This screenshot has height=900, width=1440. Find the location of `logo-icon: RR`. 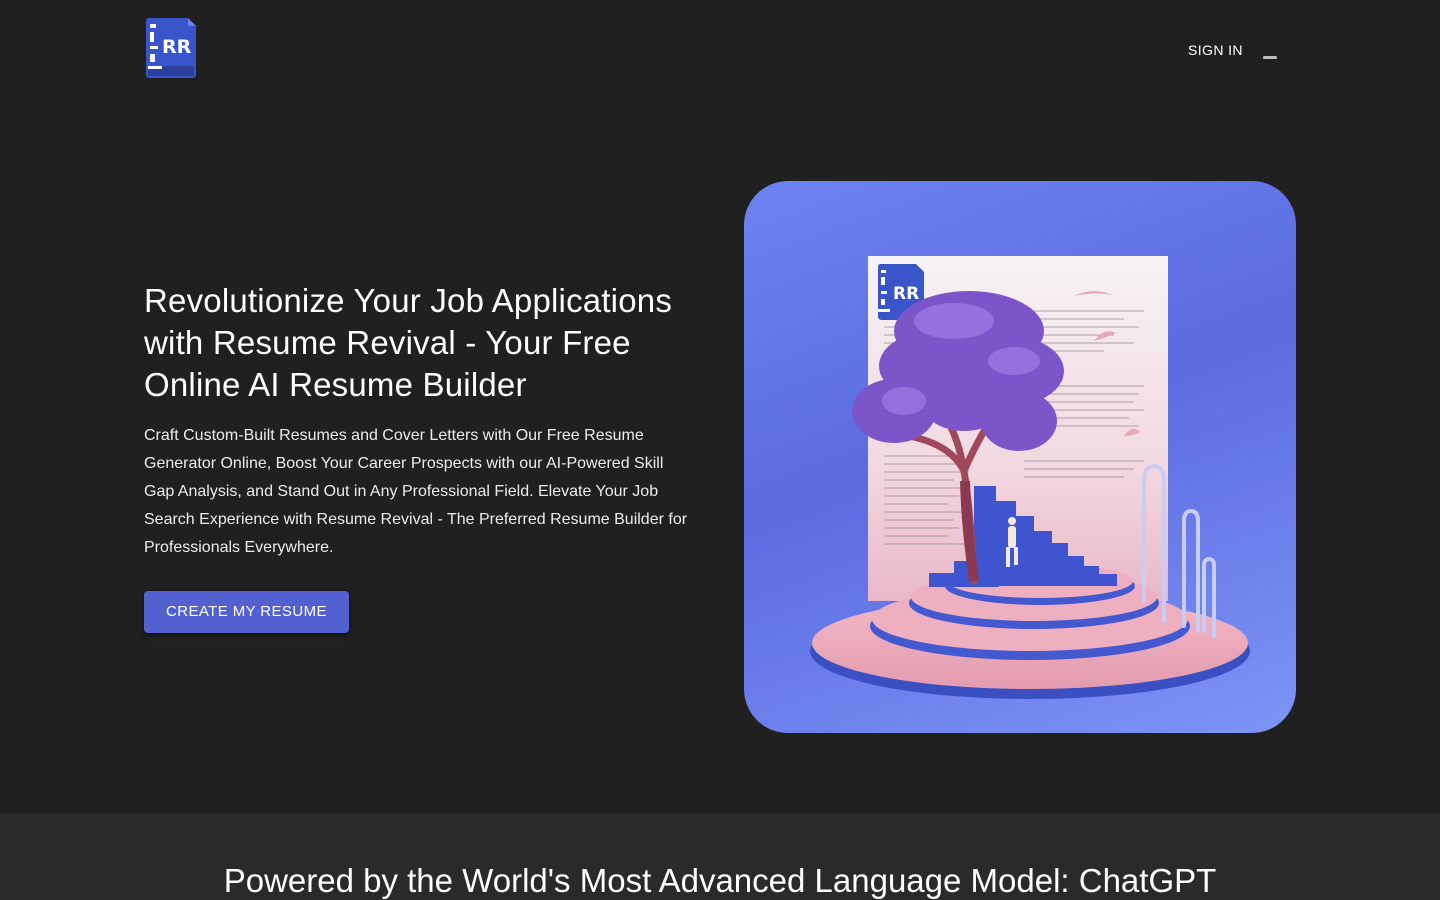

logo-icon: RR is located at coordinates (171, 48).